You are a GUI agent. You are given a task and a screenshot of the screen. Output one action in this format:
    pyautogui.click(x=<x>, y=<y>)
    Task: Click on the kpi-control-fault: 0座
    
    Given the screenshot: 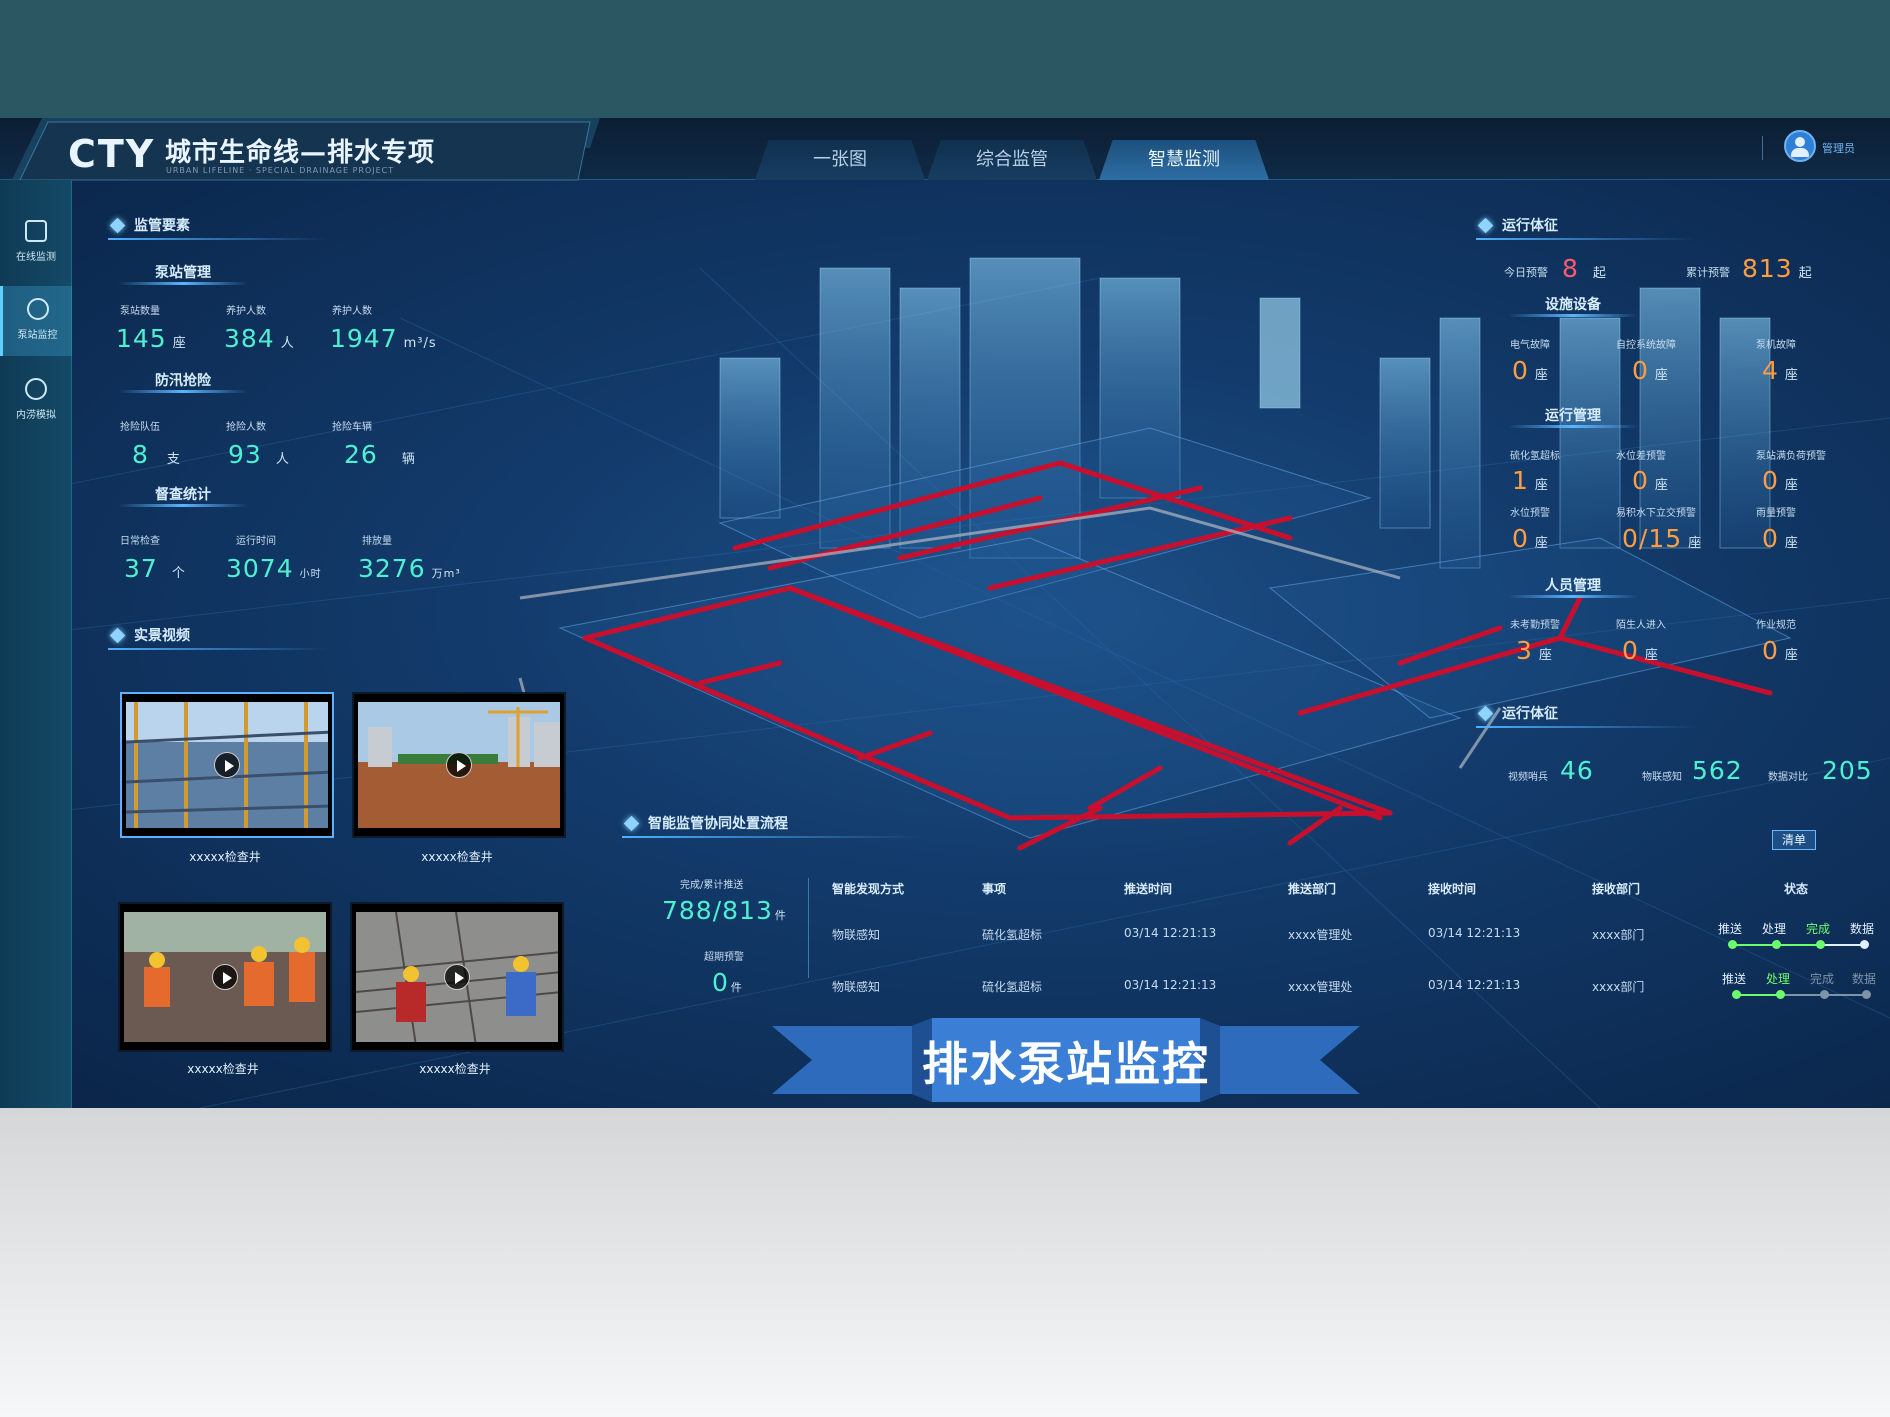 What is the action you would take?
    pyautogui.click(x=1650, y=370)
    